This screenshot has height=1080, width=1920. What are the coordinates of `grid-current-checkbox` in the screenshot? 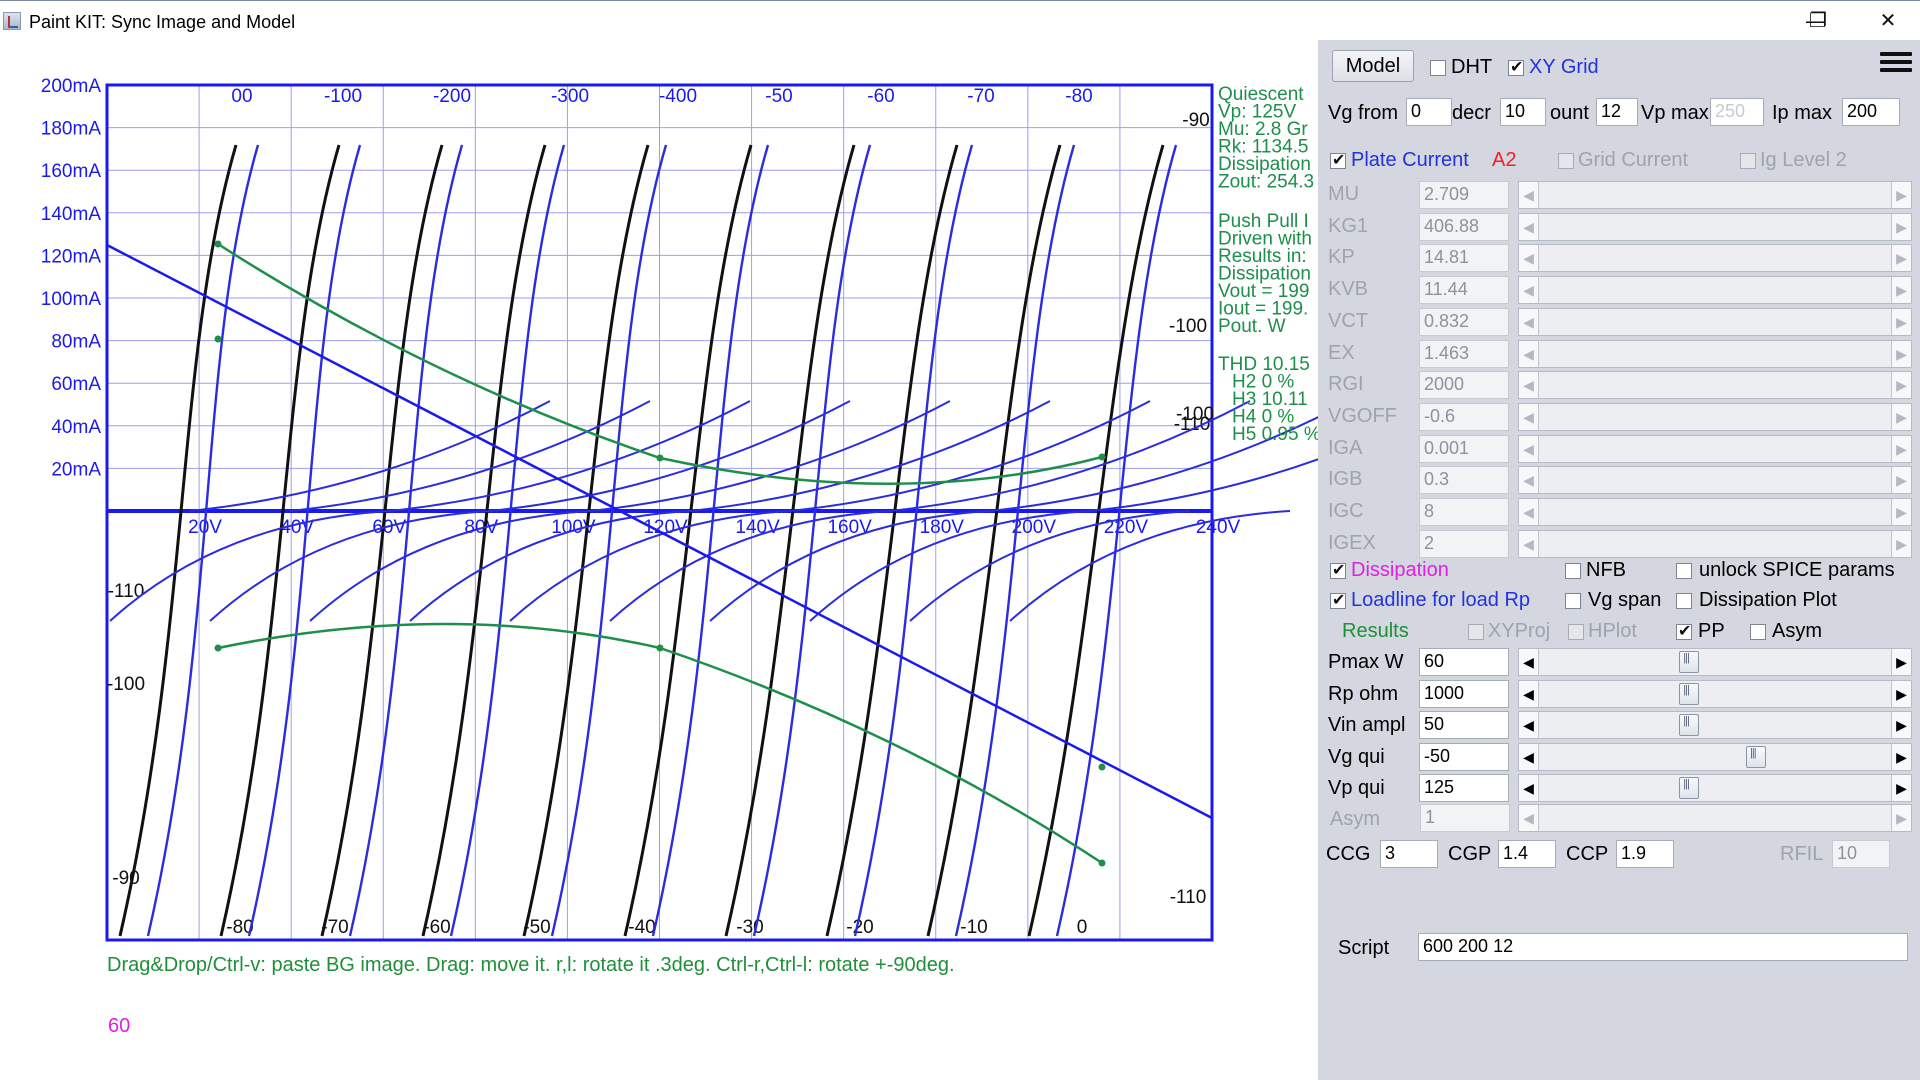 It's located at (1566, 161).